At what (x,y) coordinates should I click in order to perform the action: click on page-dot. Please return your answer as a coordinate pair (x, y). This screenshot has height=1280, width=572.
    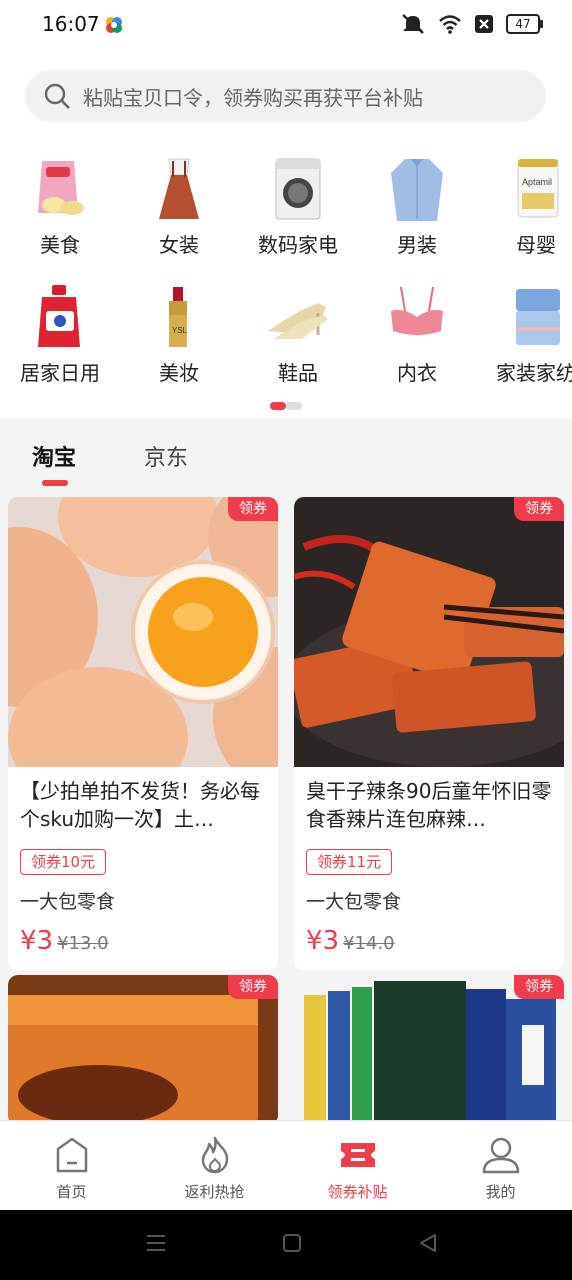
    Looking at the image, I should click on (294, 406).